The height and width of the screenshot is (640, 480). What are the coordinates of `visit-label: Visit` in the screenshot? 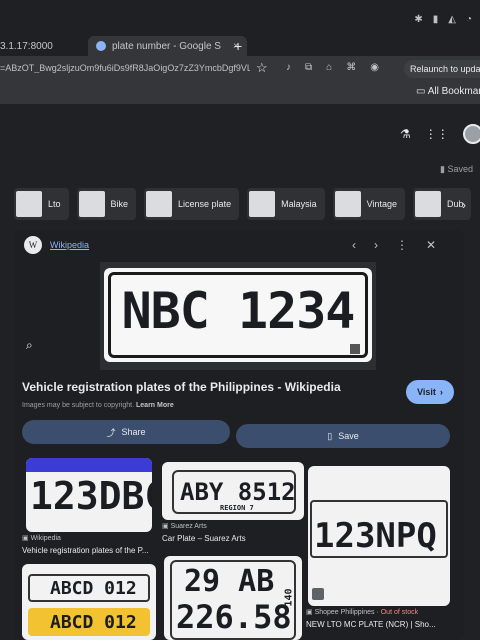 It's located at (426, 392).